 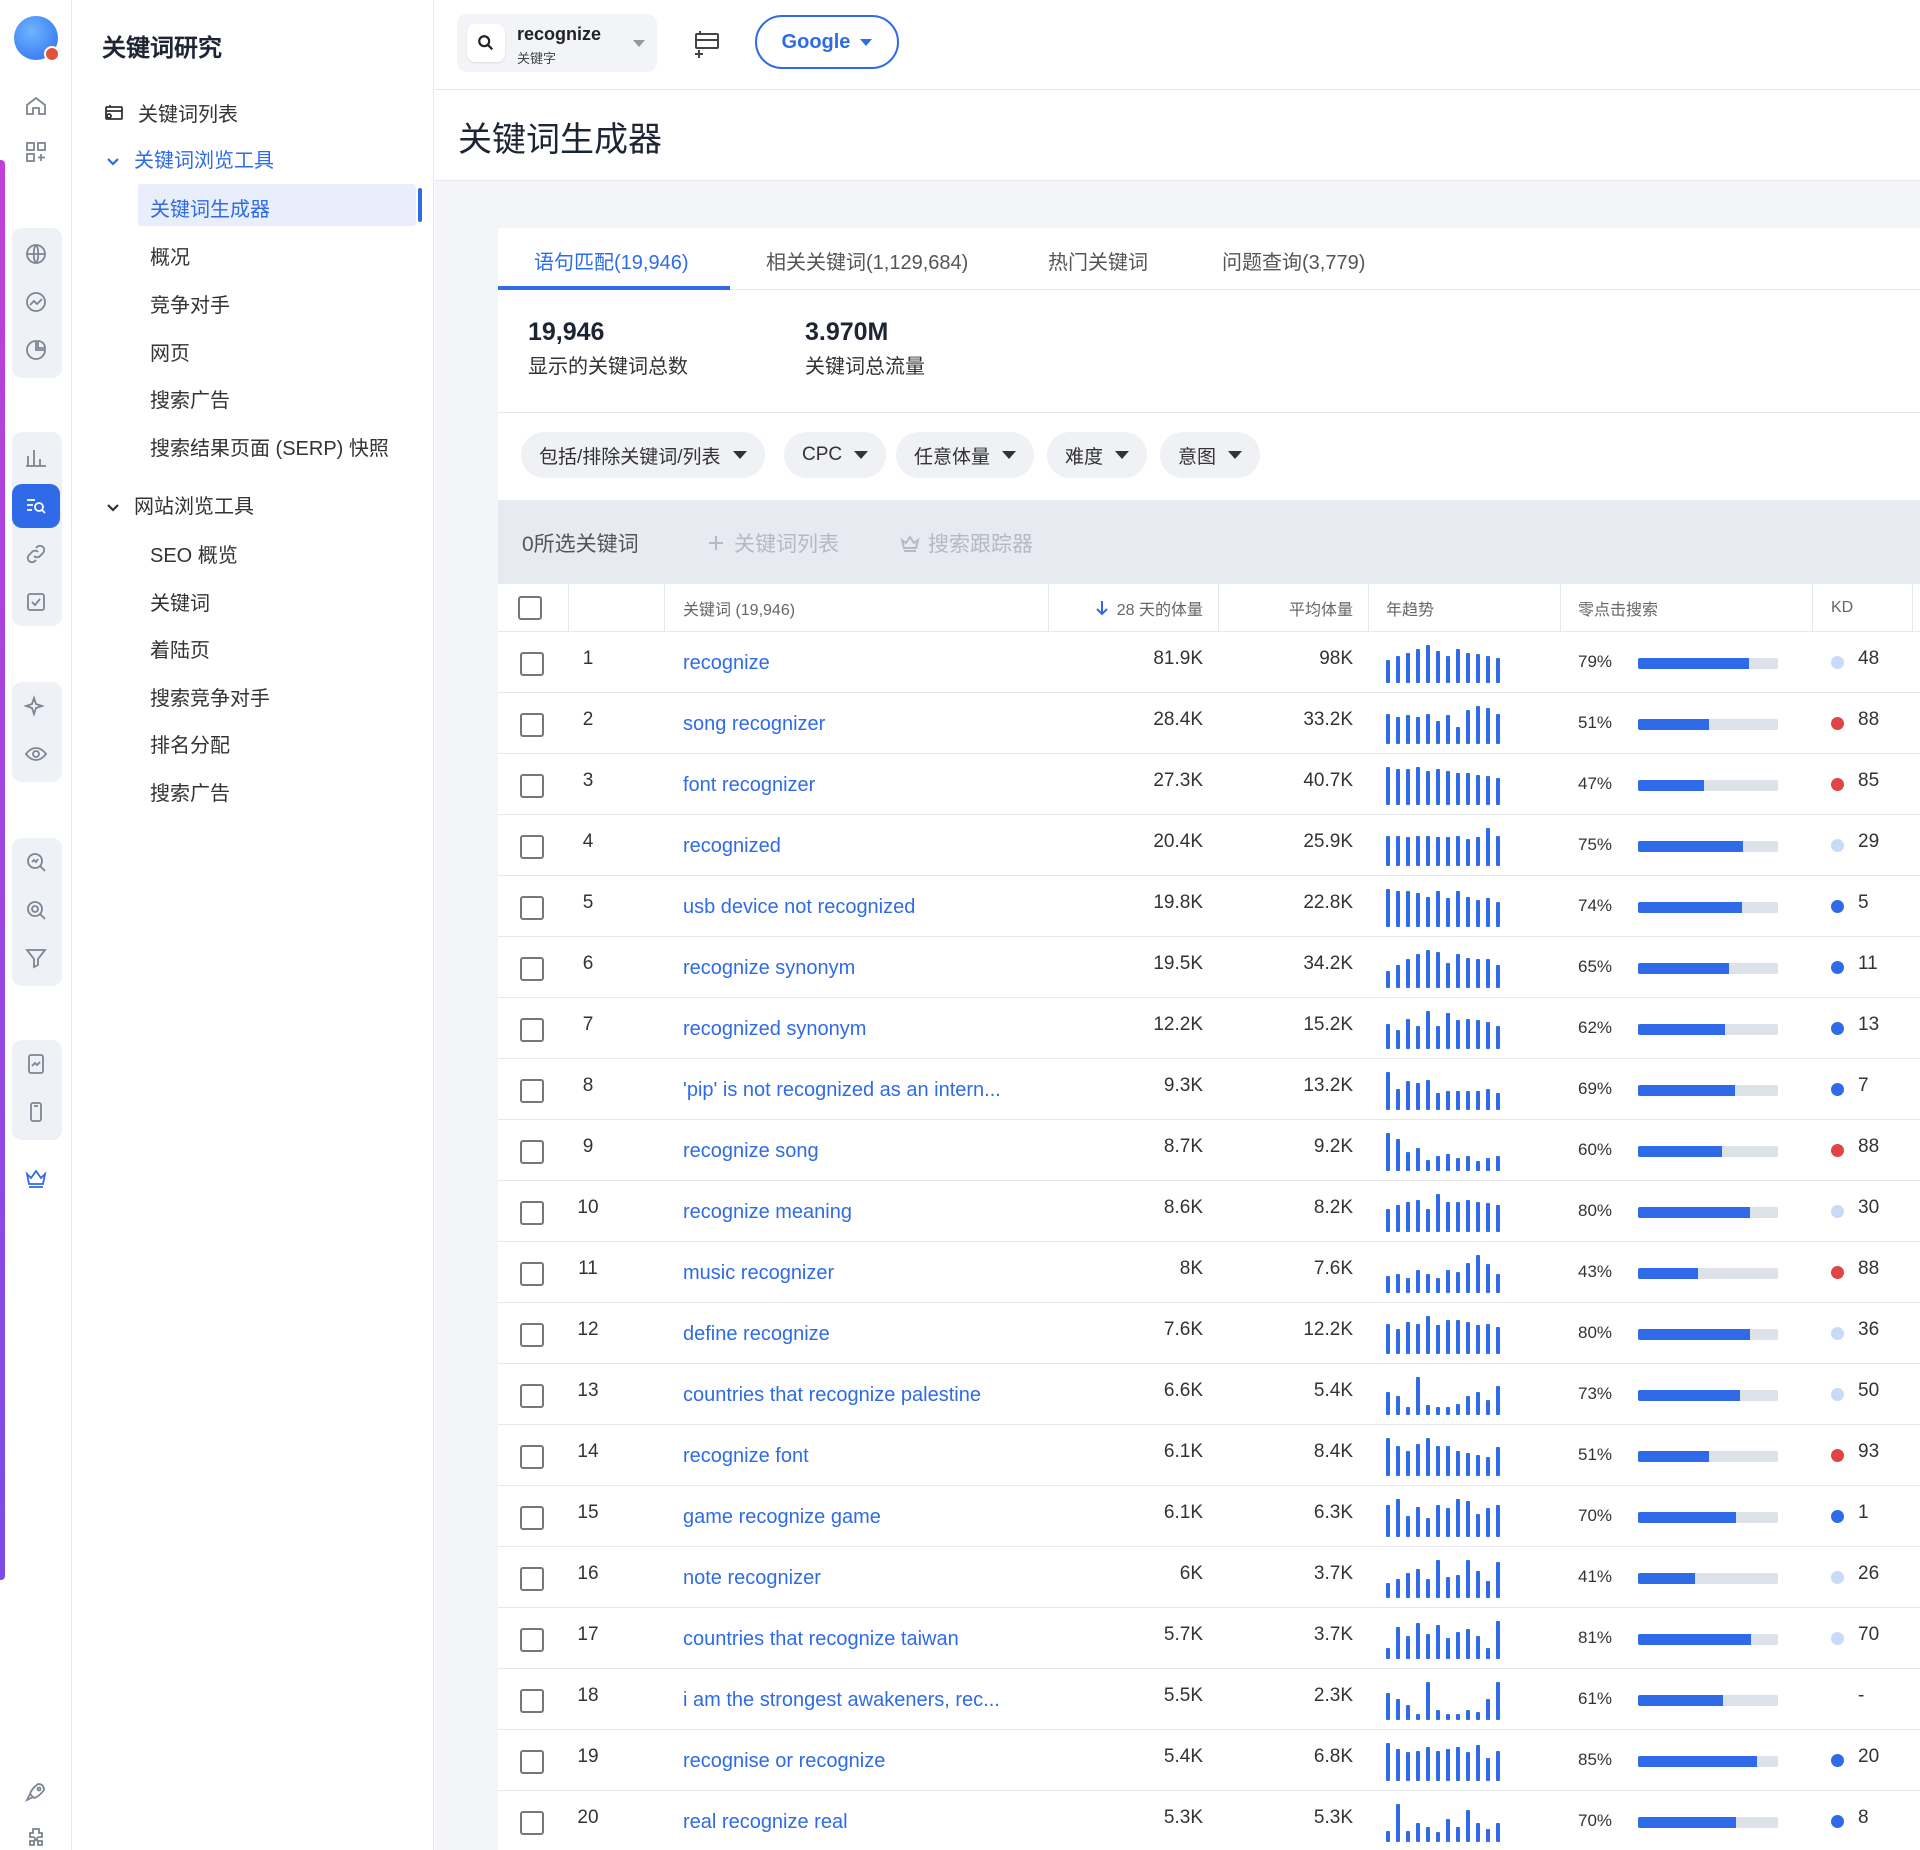 I want to click on crown-icon, so click(x=36, y=1178).